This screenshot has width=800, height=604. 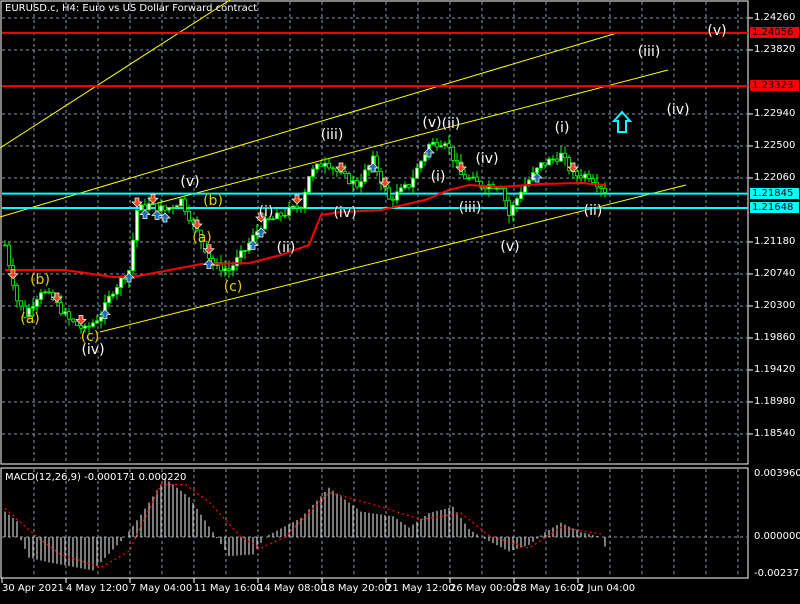 I want to click on price-scale-label: 1.22060, so click(x=775, y=177).